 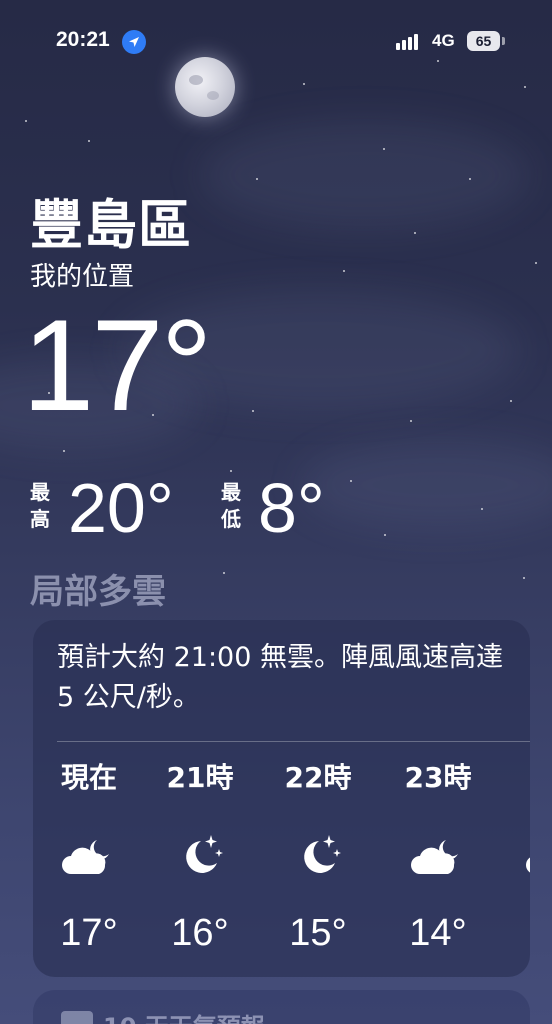 What do you see at coordinates (117, 365) in the screenshot?
I see `current-temperature: 17°` at bounding box center [117, 365].